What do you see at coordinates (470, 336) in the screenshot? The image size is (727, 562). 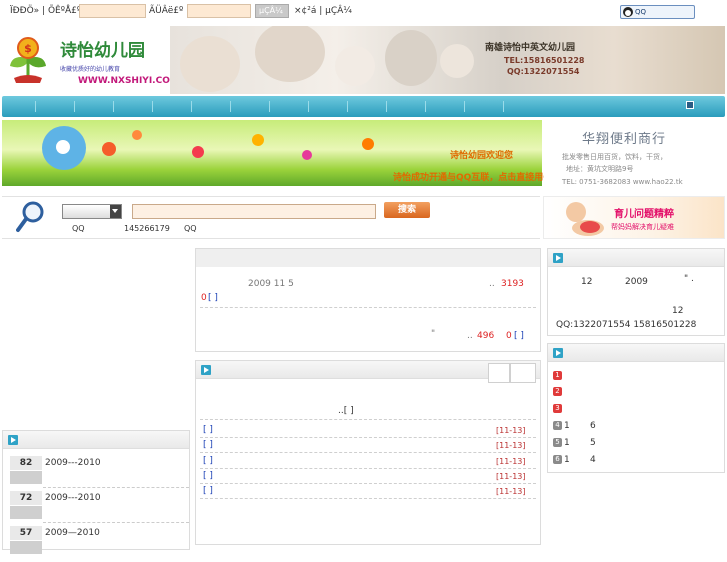 I see `news2-dots: ..` at bounding box center [470, 336].